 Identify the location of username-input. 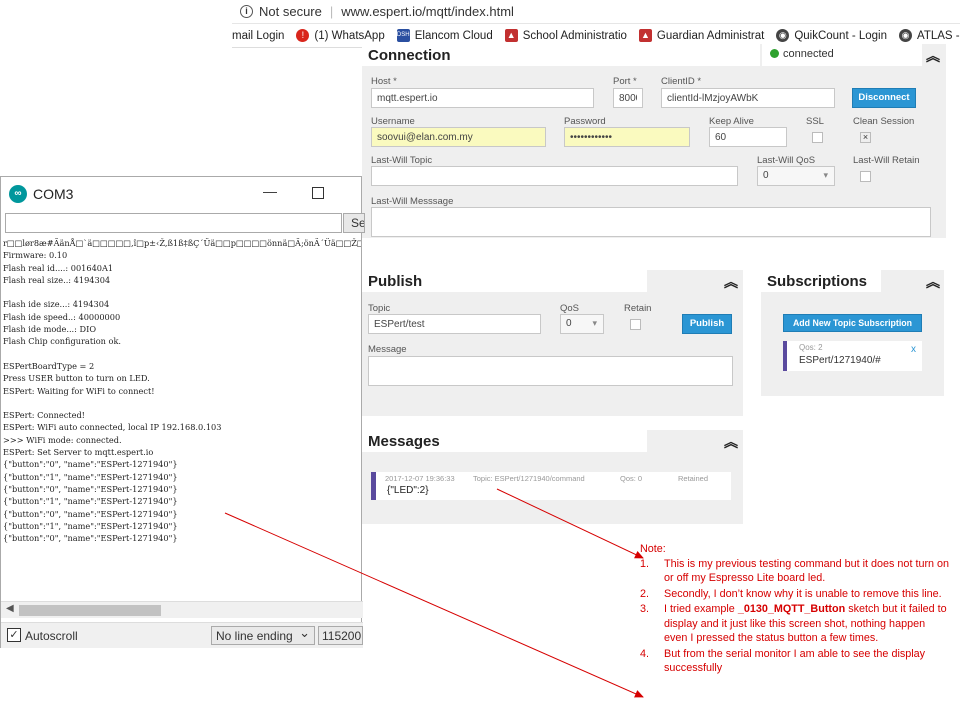
(458, 137).